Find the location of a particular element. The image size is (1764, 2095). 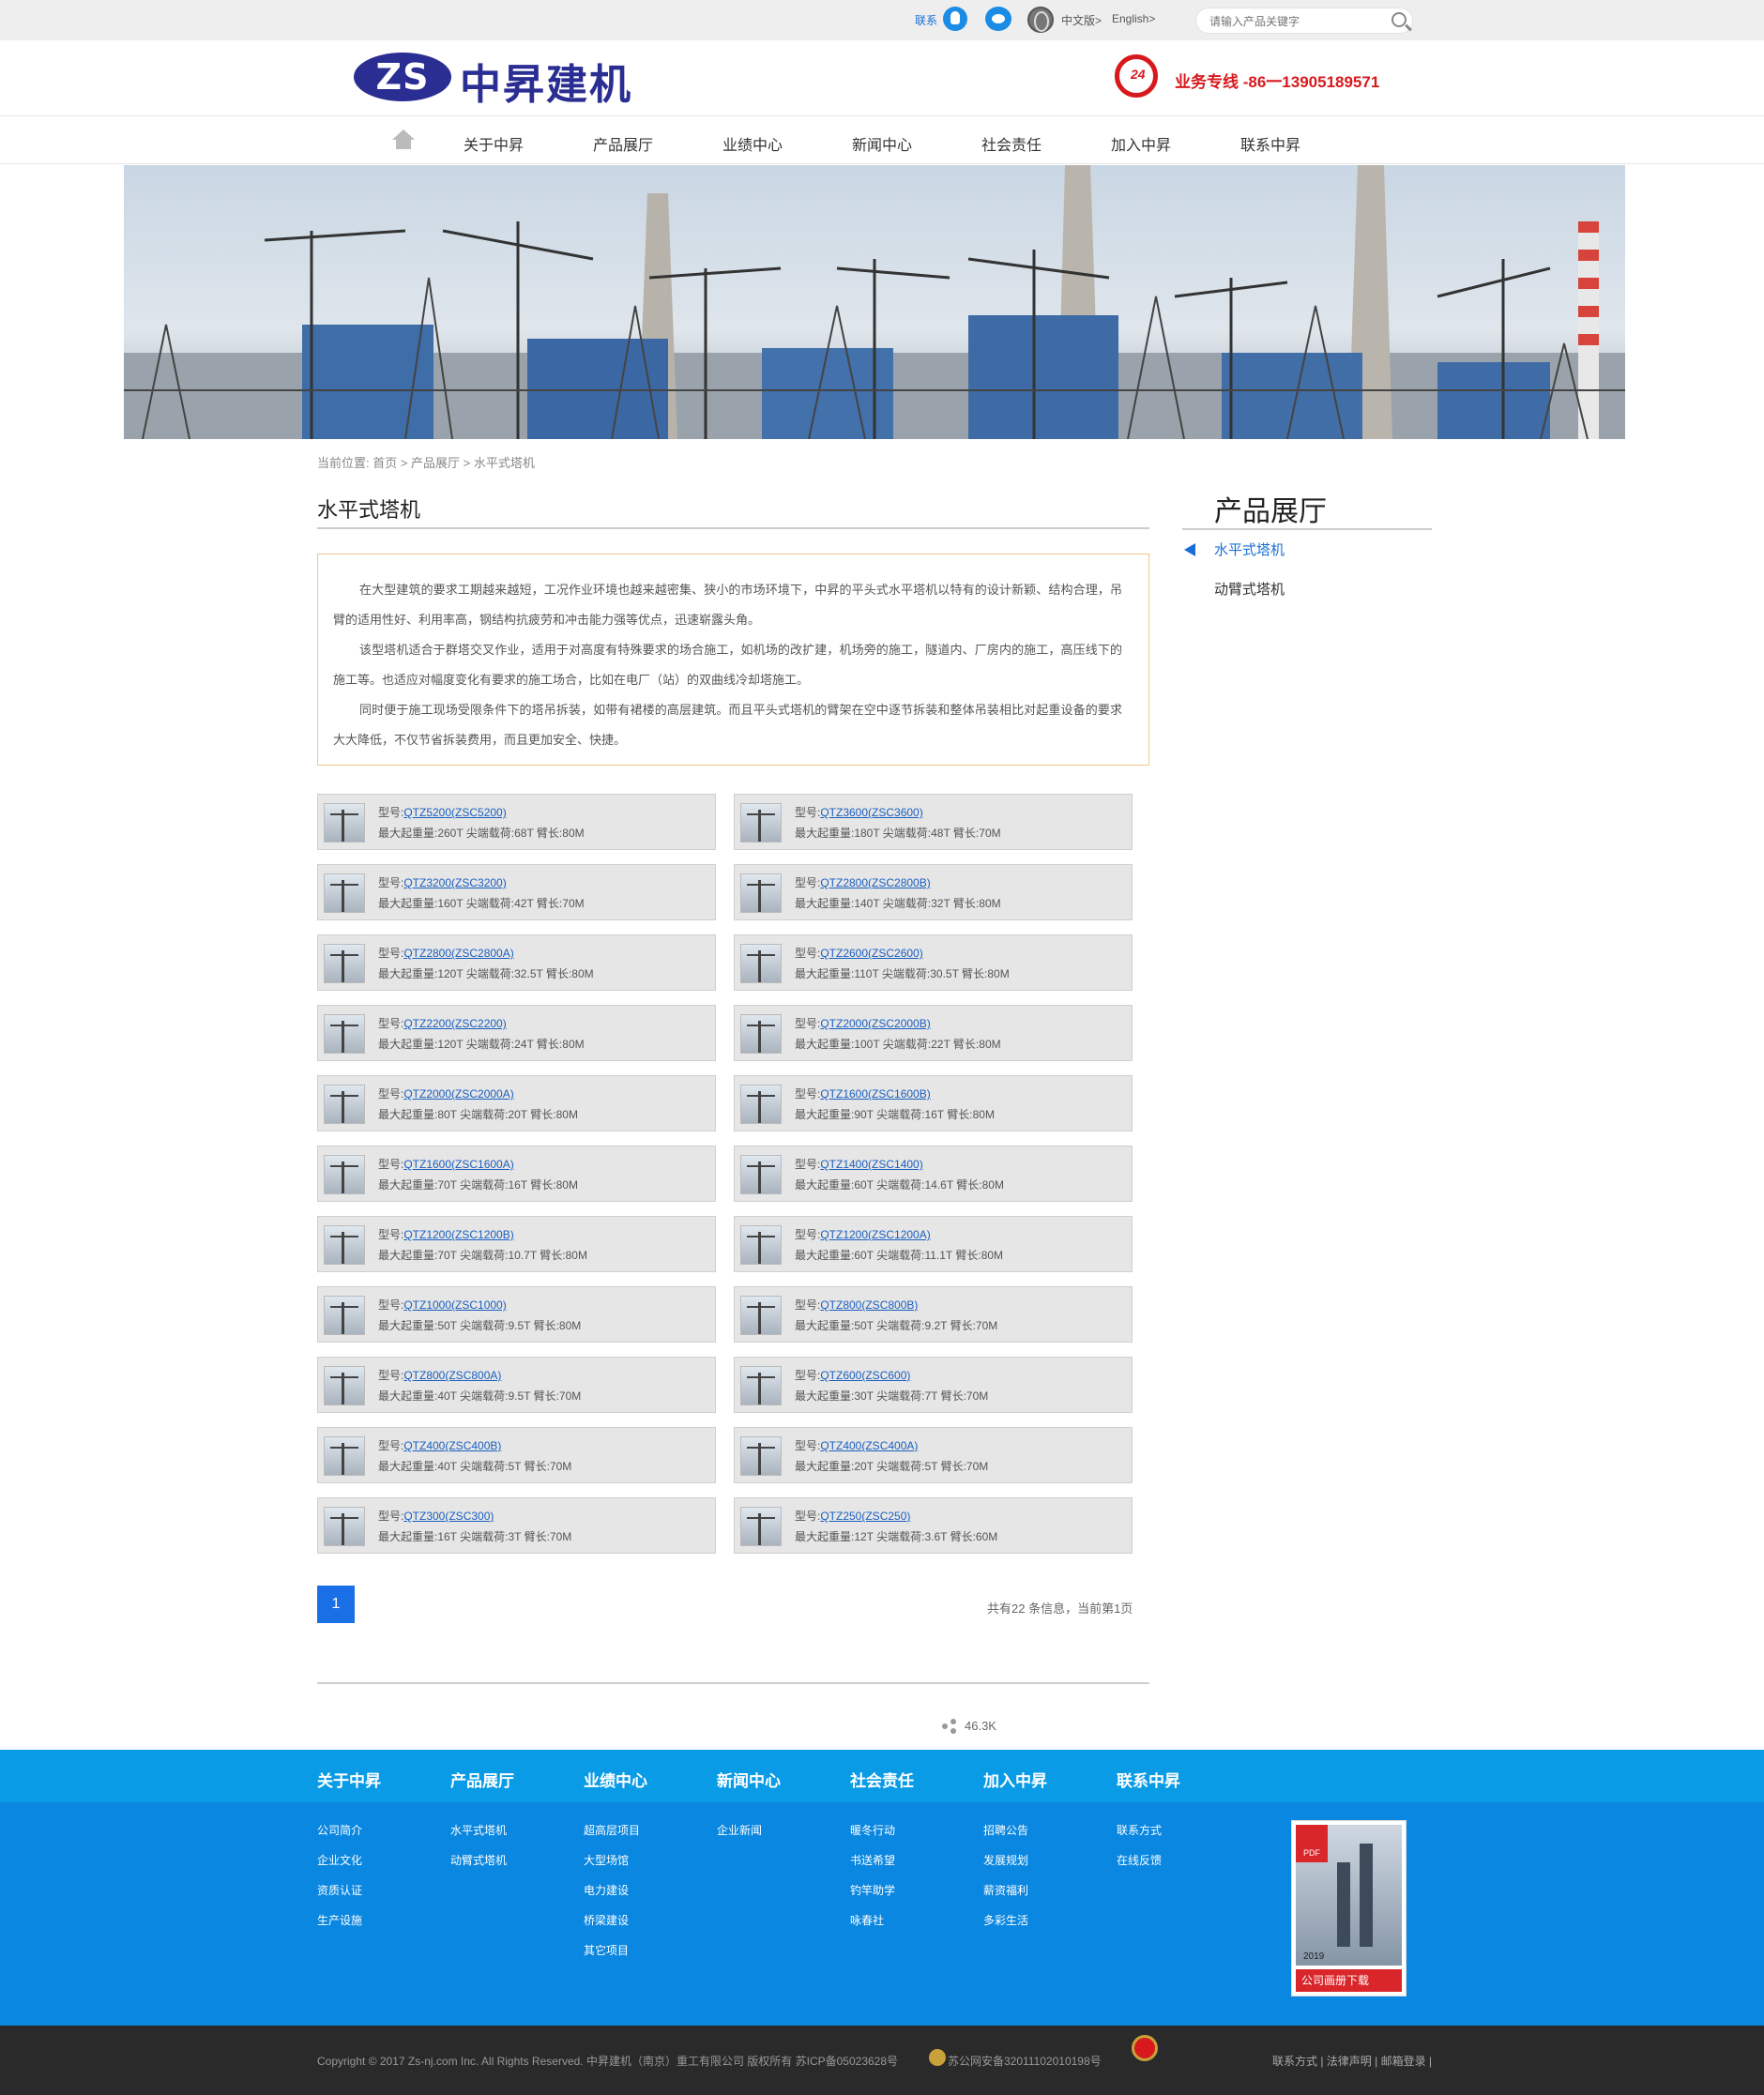

footer-link: 钓竿助学 is located at coordinates (872, 1890).